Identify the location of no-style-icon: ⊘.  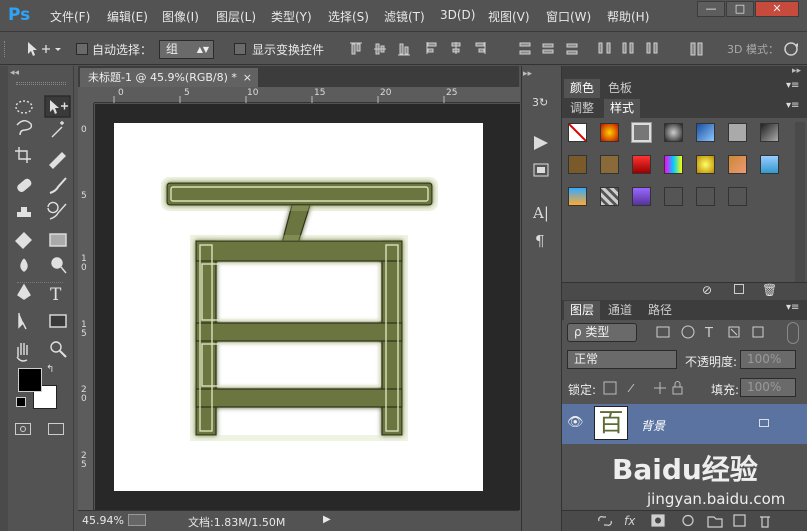
(707, 290).